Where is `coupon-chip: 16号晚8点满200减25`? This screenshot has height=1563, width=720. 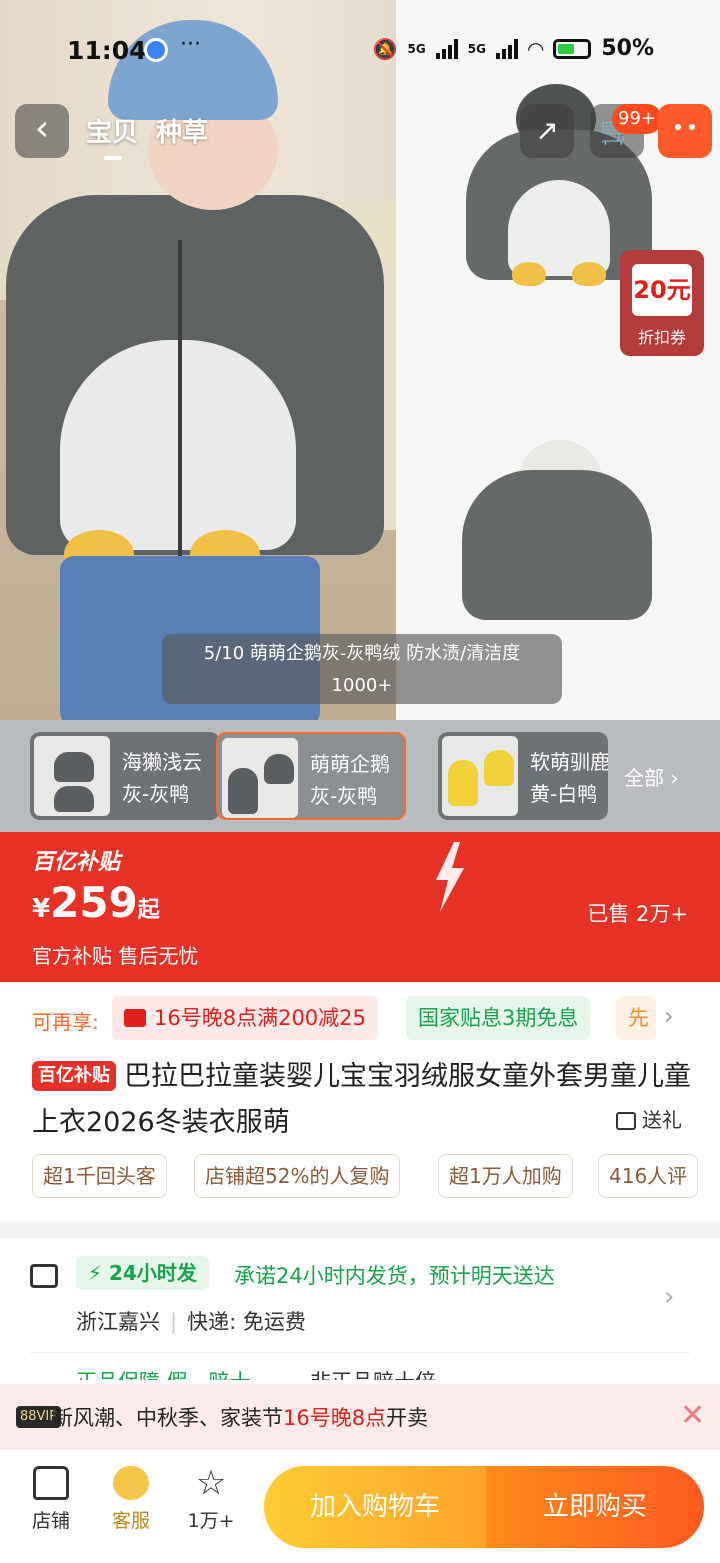
coupon-chip: 16号晚8点满200减25 is located at coordinates (245, 1018).